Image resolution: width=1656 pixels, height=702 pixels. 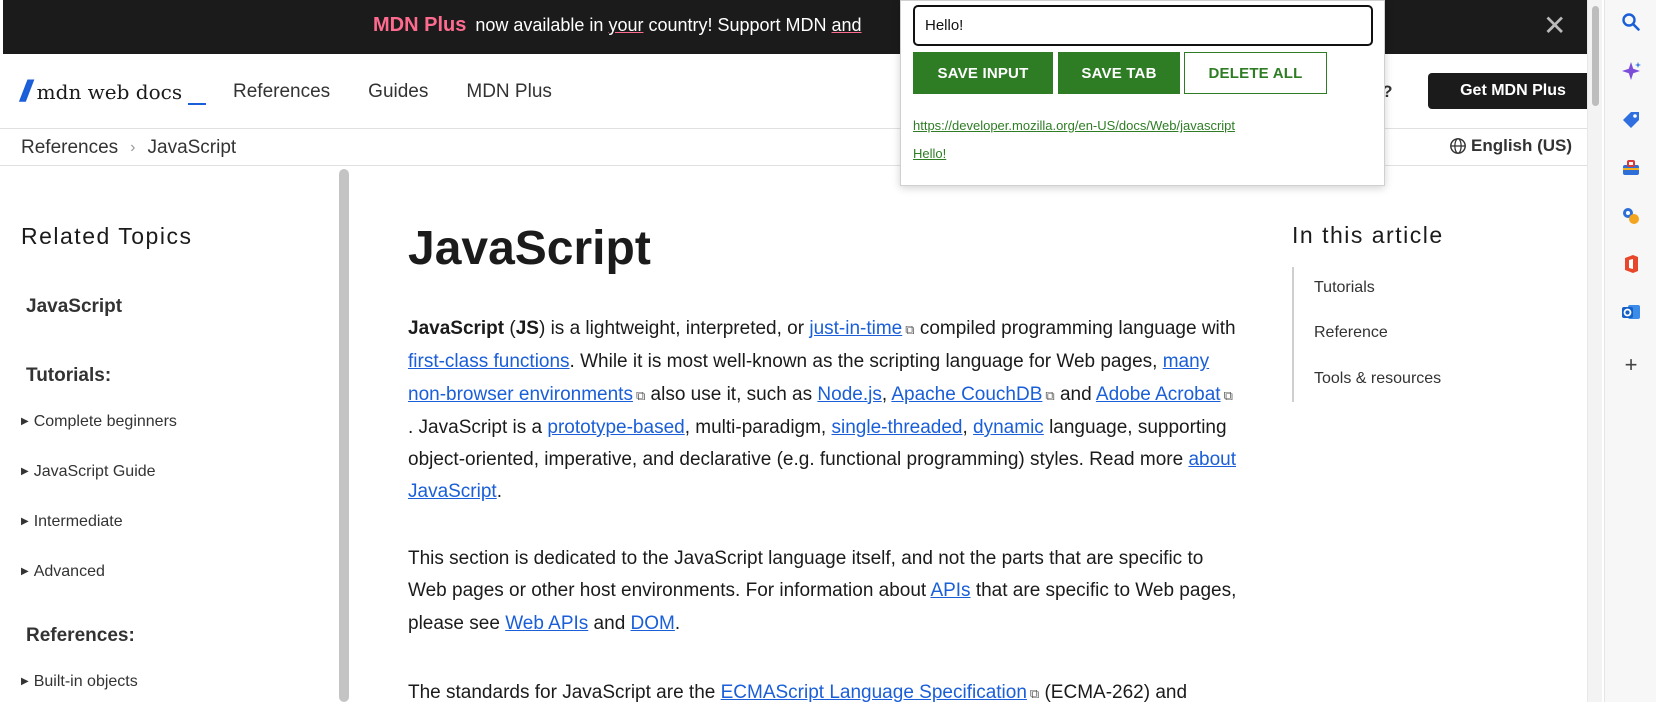 I want to click on breadcrumb: References › JavaScript, so click(x=128, y=148).